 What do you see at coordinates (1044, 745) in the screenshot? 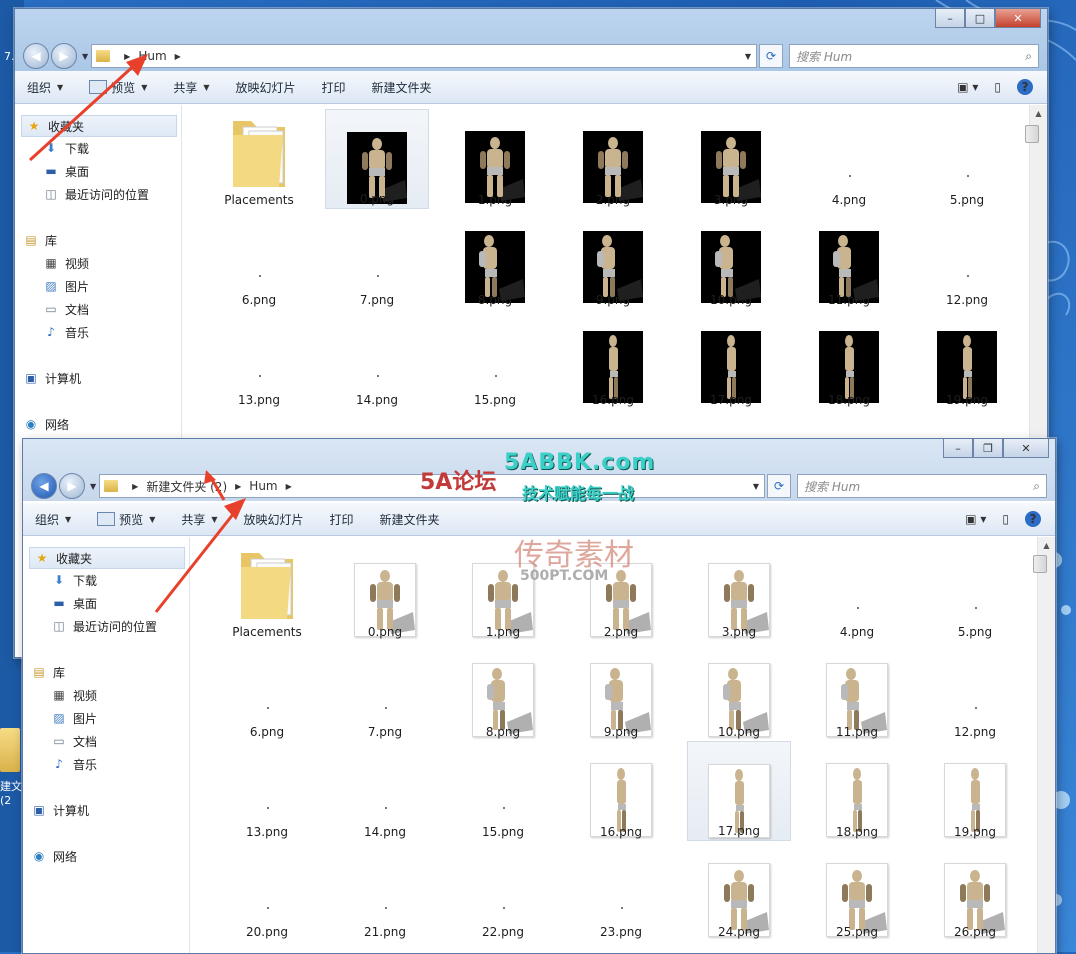
I see `vertical-scrollbar: ▲` at bounding box center [1044, 745].